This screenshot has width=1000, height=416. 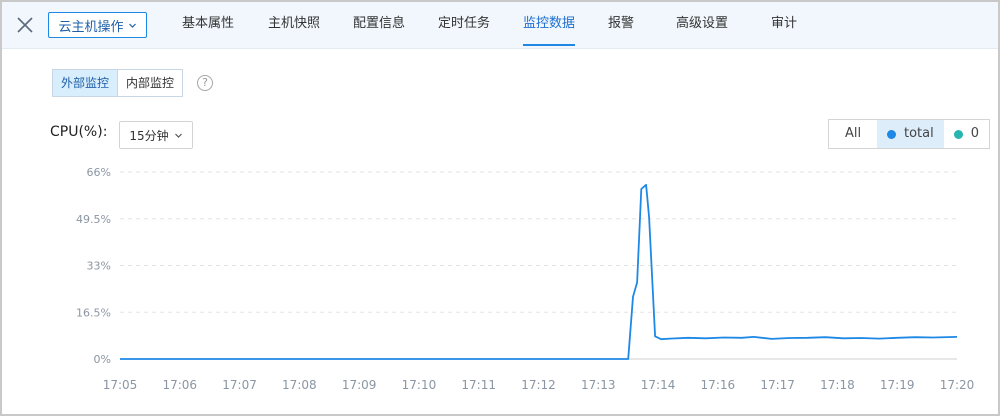 What do you see at coordinates (419, 385) in the screenshot?
I see `x-tick-label: 17:10` at bounding box center [419, 385].